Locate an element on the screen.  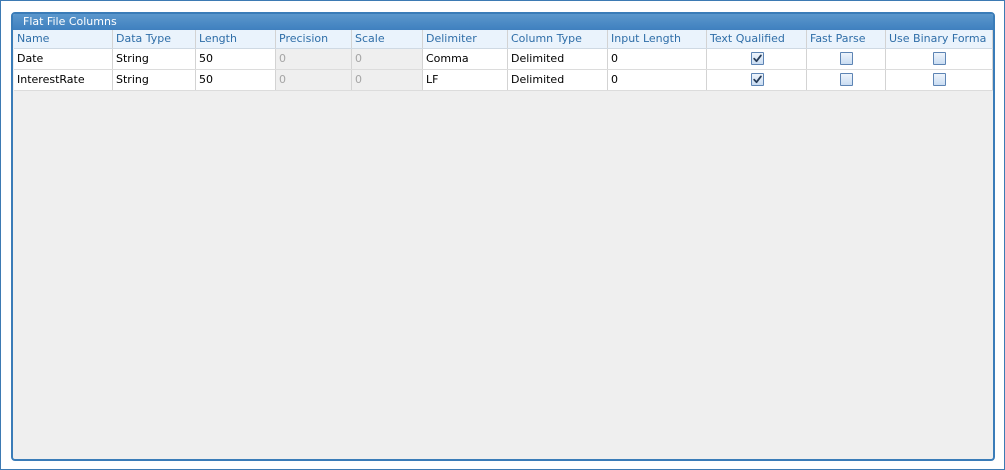
cell-delimiter: LF is located at coordinates (465, 80).